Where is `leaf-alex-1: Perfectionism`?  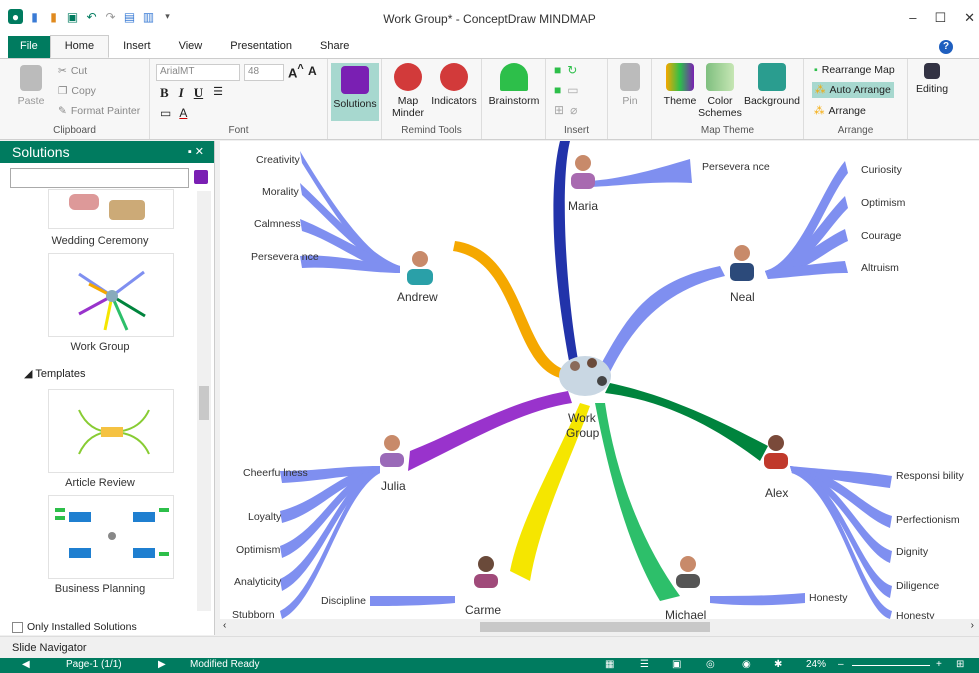
leaf-alex-1: Perfectionism is located at coordinates (928, 520).